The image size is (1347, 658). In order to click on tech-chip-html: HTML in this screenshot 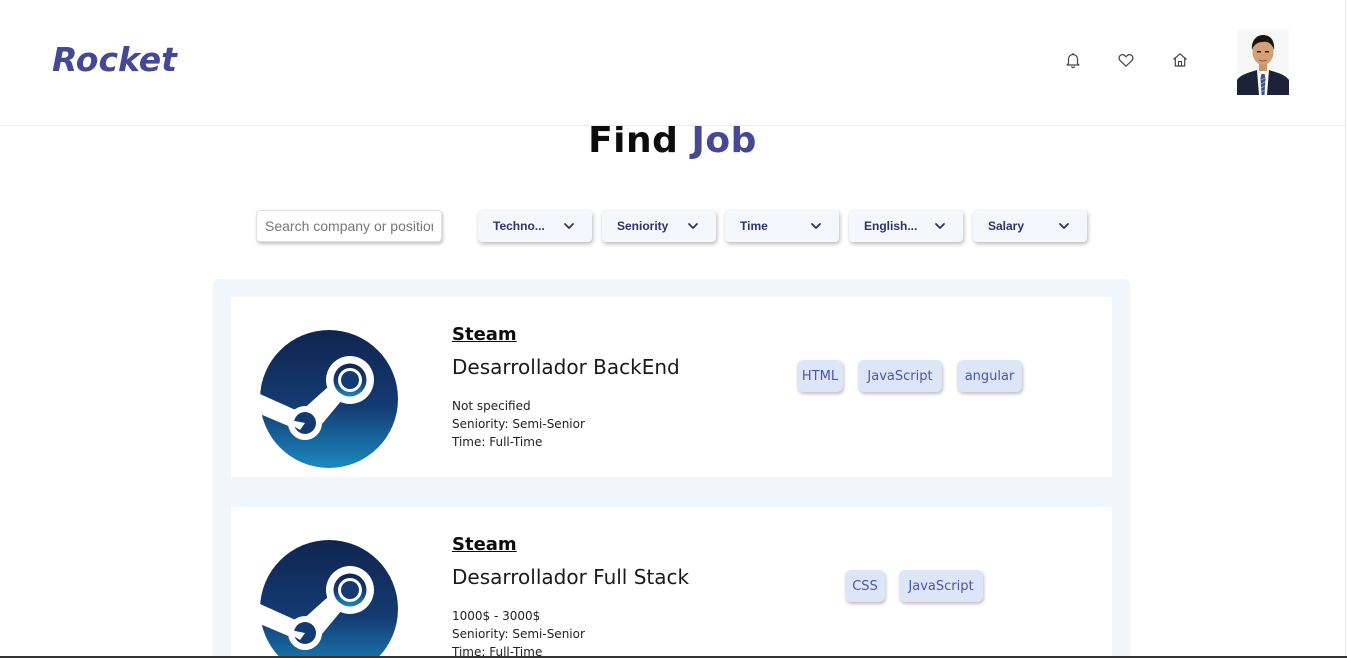, I will do `click(820, 376)`.